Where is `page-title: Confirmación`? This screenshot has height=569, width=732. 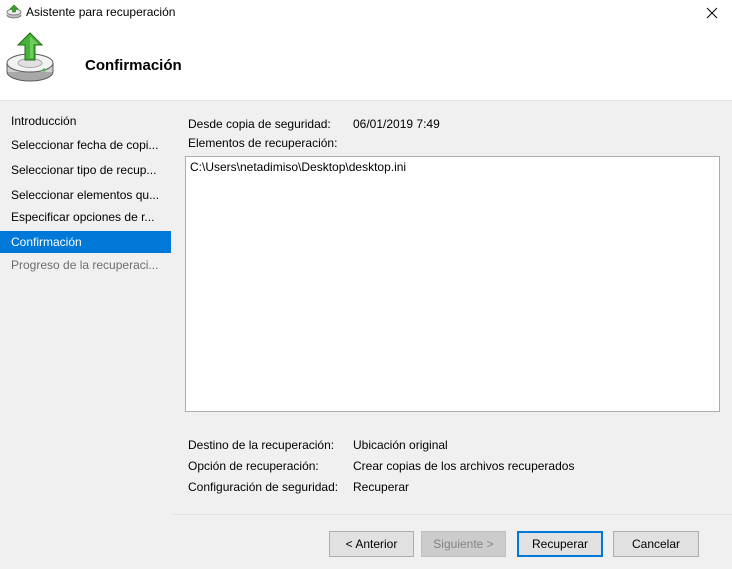
page-title: Confirmación is located at coordinates (133, 65).